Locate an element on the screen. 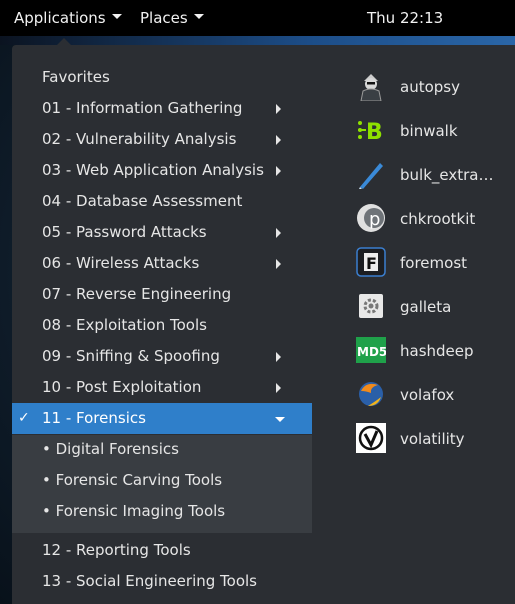 The height and width of the screenshot is (604, 515). category-label: 08 - Exploitation Tools is located at coordinates (124, 325).